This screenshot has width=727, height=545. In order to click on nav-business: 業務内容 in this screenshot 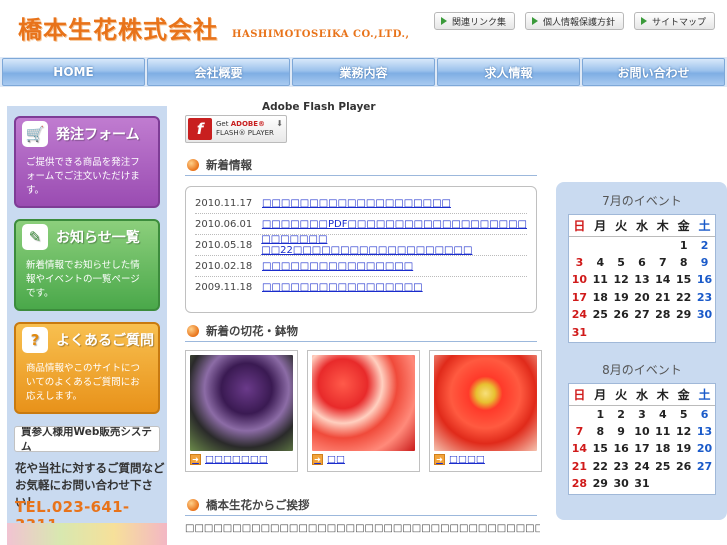, I will do `click(363, 72)`.